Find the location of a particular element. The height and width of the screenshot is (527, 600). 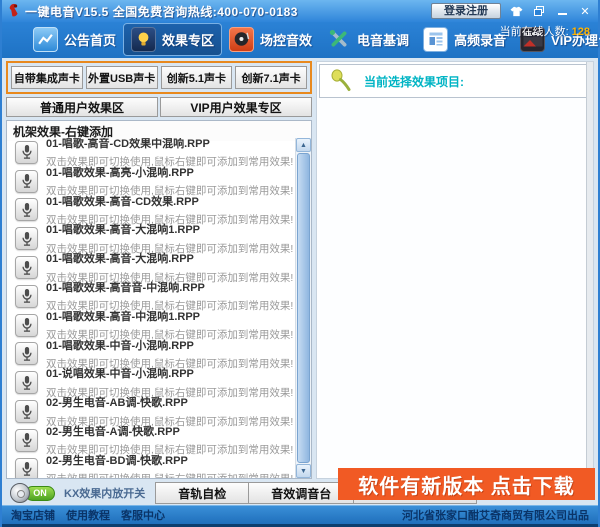

online-counter: 当前在线人数: 128 is located at coordinates (545, 31).